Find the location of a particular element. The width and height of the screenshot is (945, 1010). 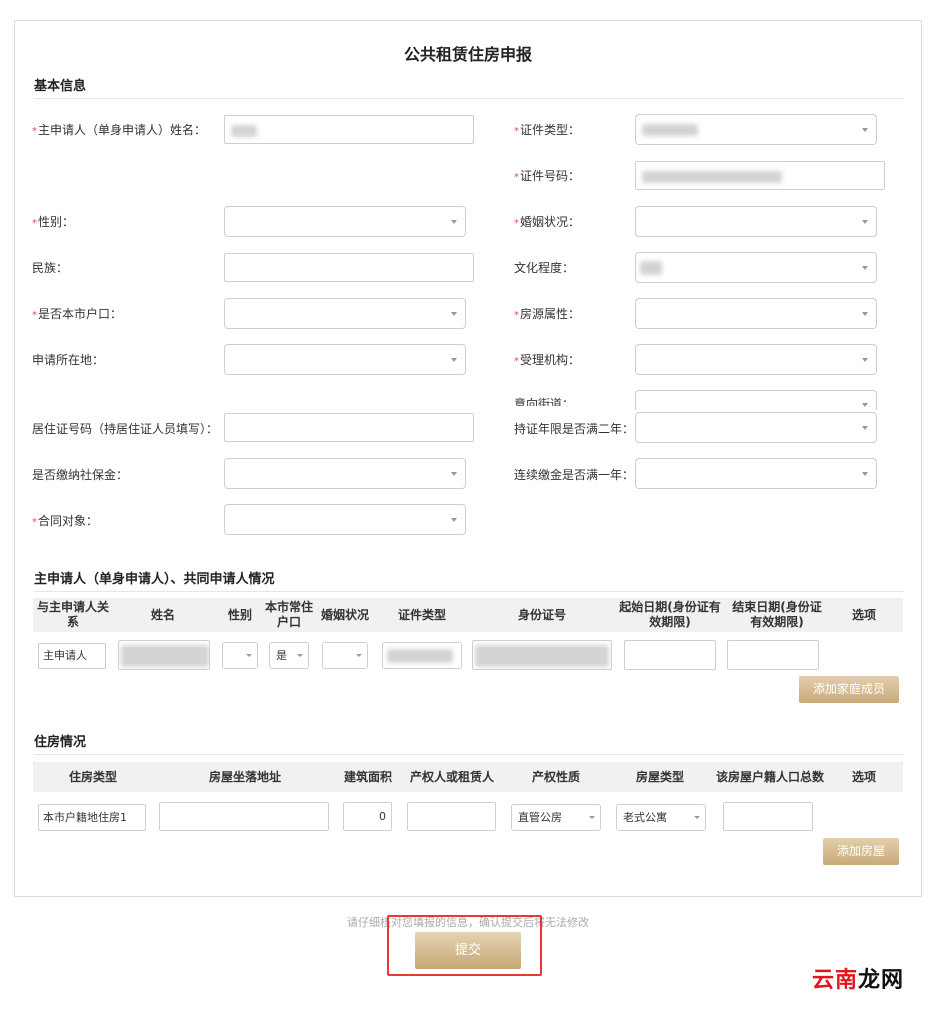

housing-th-options: 选项 is located at coordinates (863, 777).